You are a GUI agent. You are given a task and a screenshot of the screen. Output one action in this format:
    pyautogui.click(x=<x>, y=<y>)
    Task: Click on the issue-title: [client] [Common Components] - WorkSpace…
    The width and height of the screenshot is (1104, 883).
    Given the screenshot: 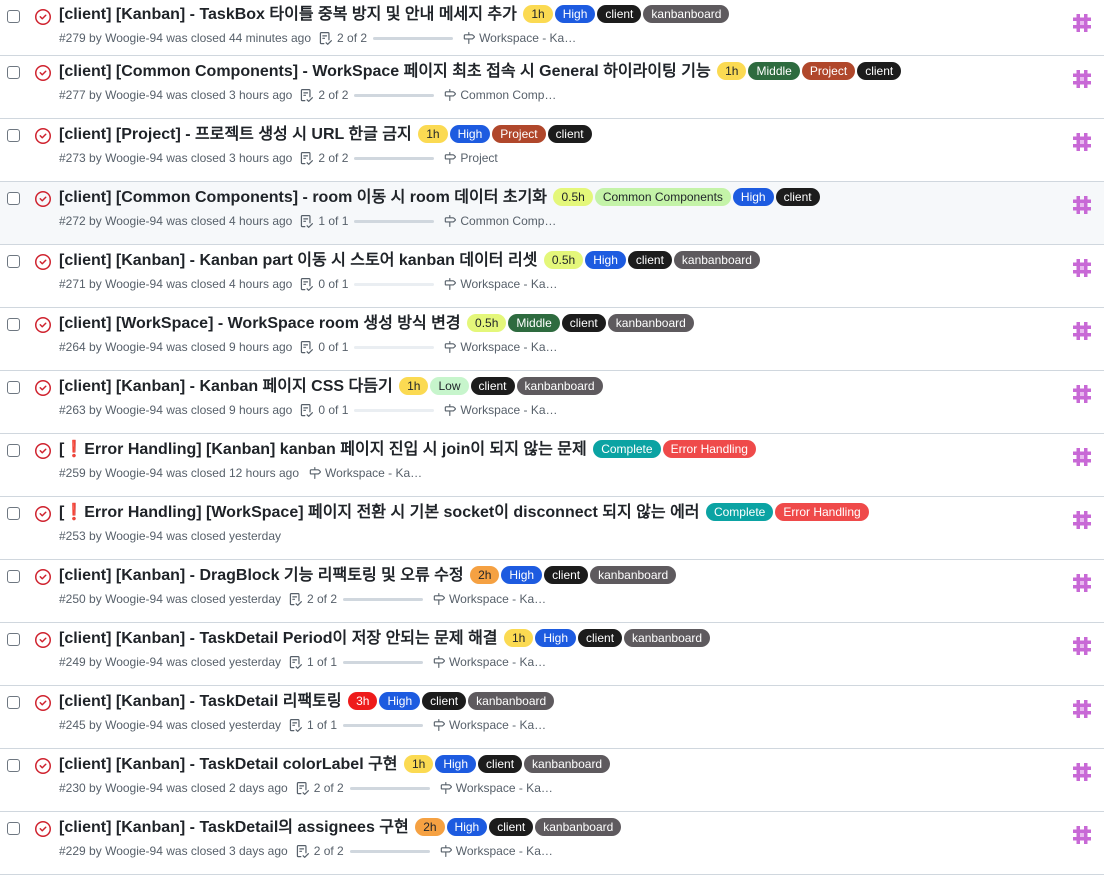 What is the action you would take?
    pyautogui.click(x=385, y=71)
    